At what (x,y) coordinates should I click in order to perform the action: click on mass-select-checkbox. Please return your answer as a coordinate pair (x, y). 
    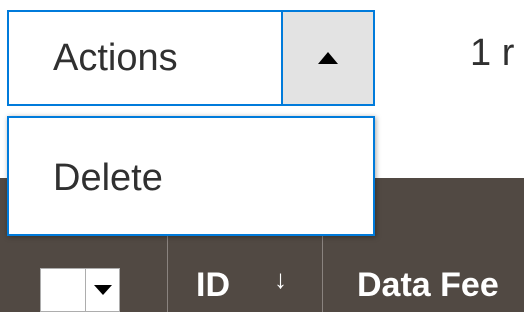
    Looking at the image, I should click on (63, 290).